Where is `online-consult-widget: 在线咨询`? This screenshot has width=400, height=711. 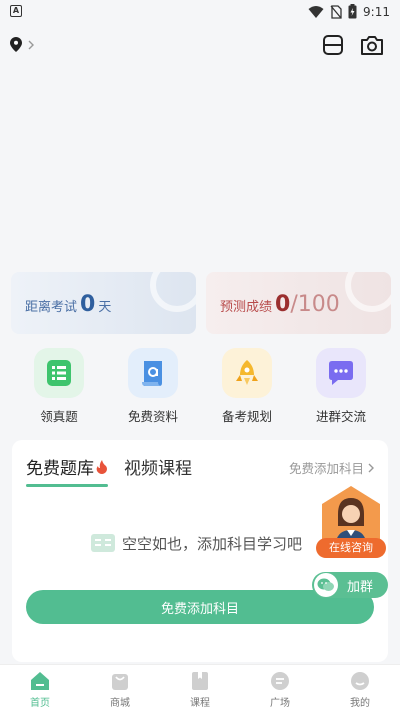 online-consult-widget: 在线咨询 is located at coordinates (351, 521).